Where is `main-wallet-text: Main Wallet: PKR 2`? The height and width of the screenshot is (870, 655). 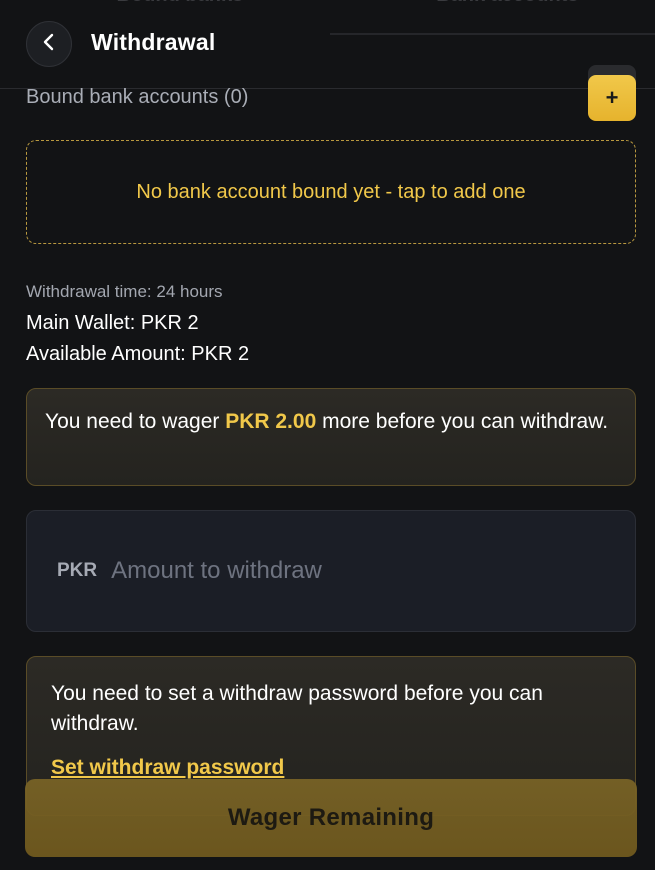 main-wallet-text: Main Wallet: PKR 2 is located at coordinates (112, 323).